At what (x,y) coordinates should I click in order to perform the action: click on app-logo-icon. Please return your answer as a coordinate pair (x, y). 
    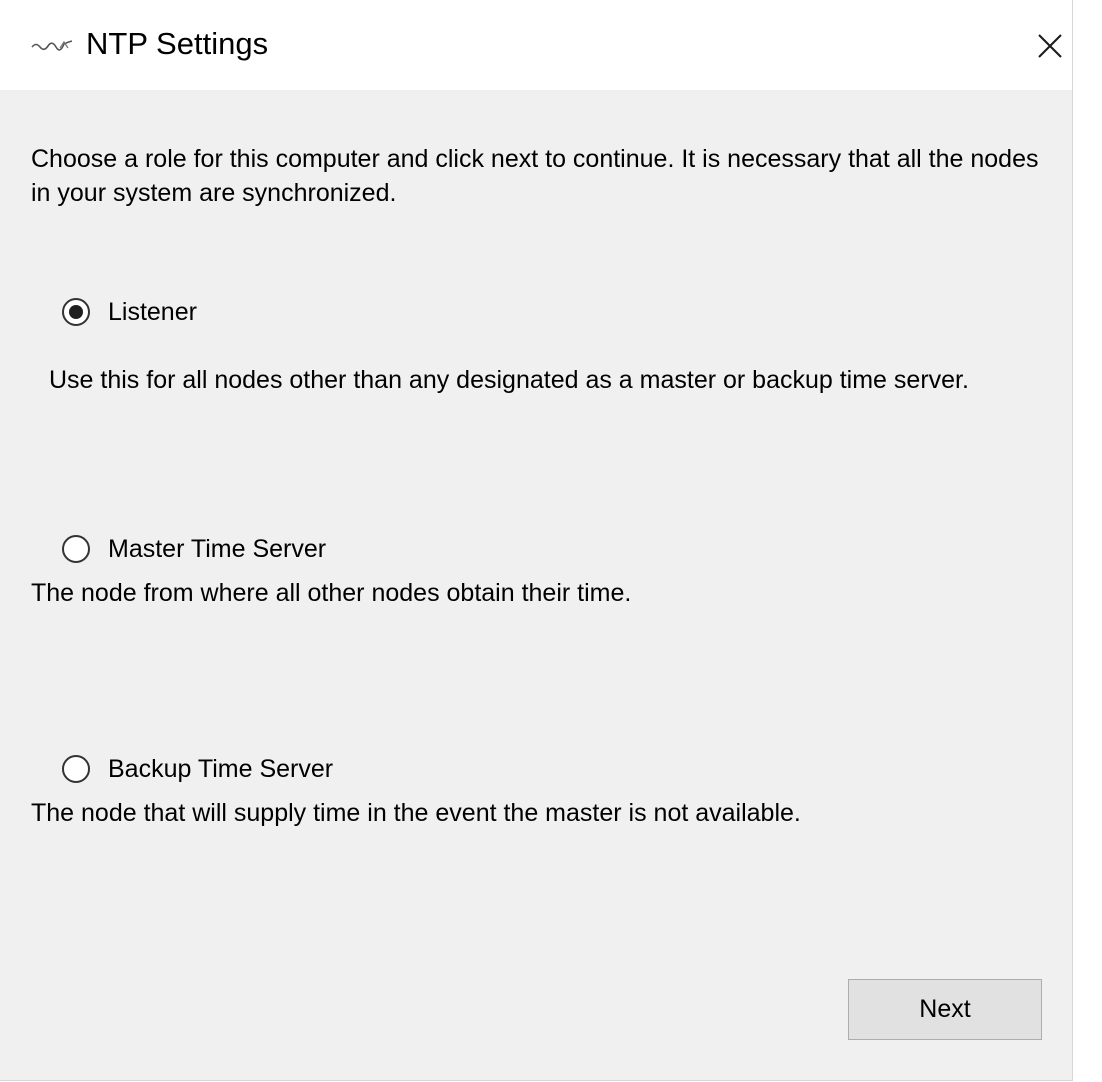
    Looking at the image, I should click on (52, 45).